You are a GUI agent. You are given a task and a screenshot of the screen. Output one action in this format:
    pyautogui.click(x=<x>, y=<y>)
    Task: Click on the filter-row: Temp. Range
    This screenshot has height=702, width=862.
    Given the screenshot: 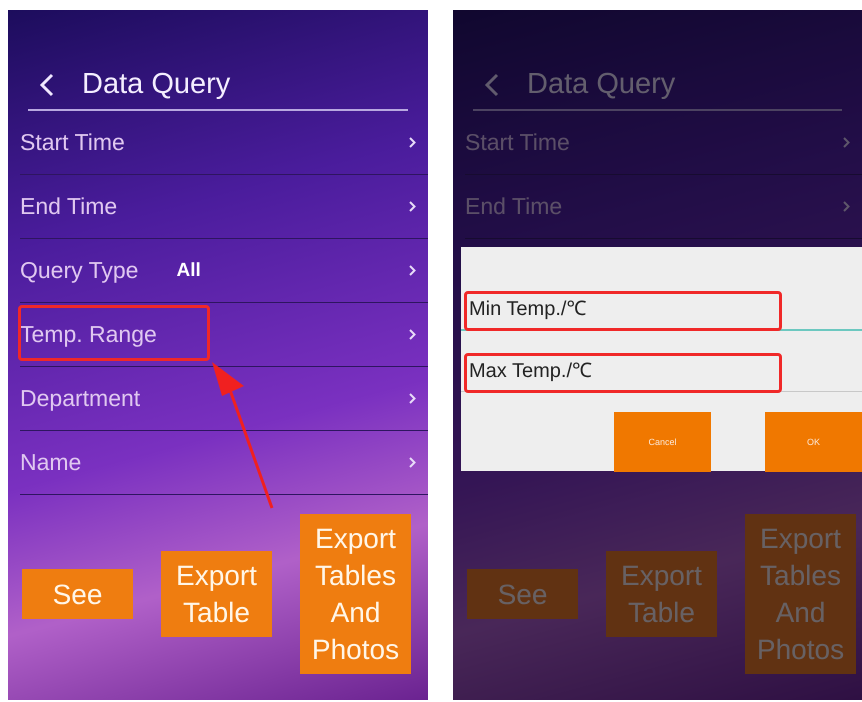 What is the action you would take?
    pyautogui.click(x=224, y=335)
    